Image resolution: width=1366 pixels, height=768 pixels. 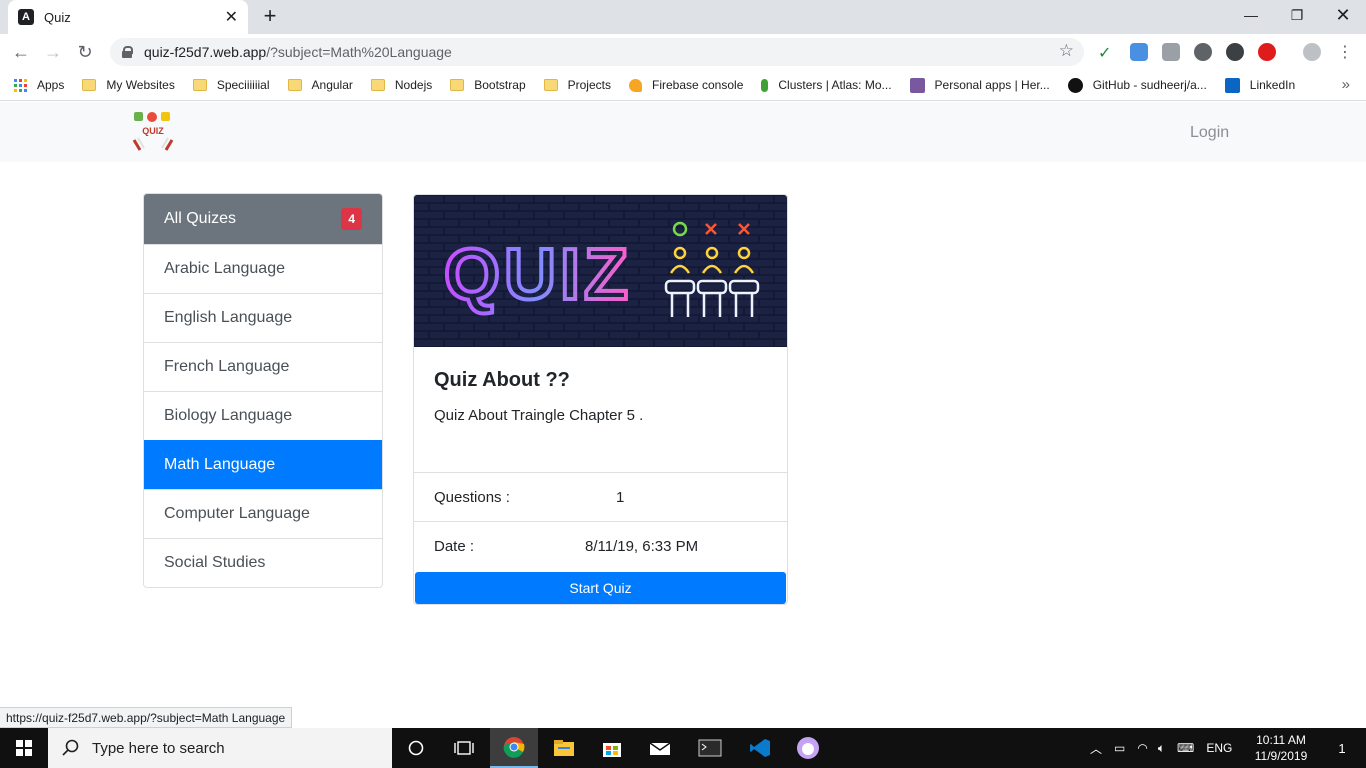 I want to click on category-item-math: Math Language, so click(x=263, y=464).